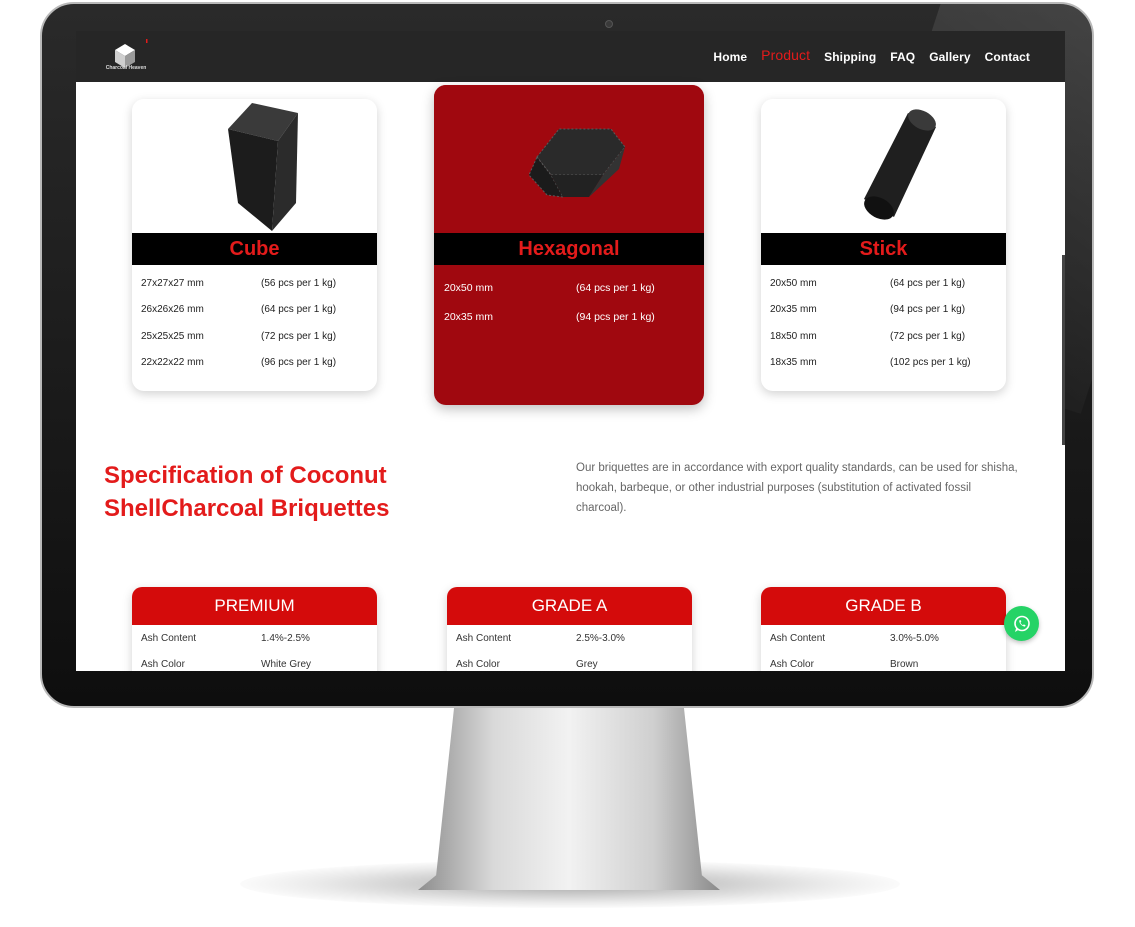 The width and height of the screenshot is (1135, 927). Describe the element at coordinates (255, 310) in the screenshot. I see `spec-row: 26x26x26 mm (64 pcs per 1 kg)` at that location.